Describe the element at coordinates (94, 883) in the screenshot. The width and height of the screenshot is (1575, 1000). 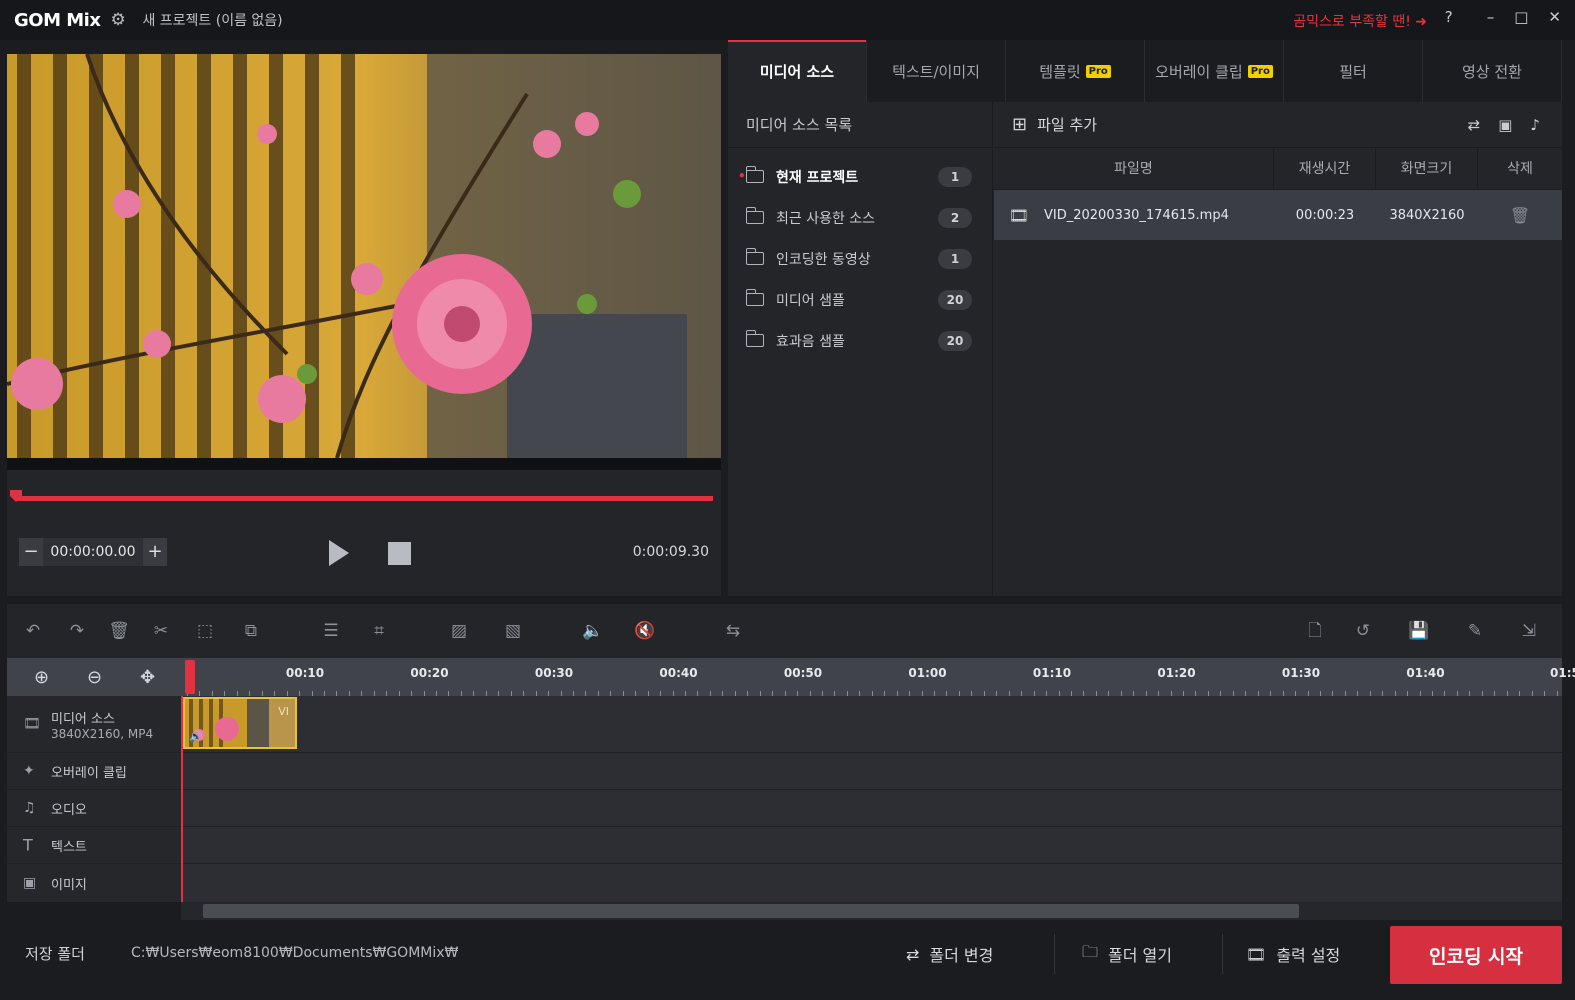
I see `track-label-image: ▣ 이미지` at that location.